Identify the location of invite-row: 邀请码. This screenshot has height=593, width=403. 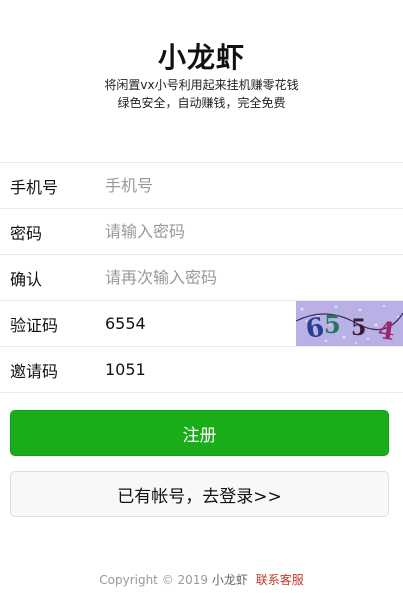
(201, 370).